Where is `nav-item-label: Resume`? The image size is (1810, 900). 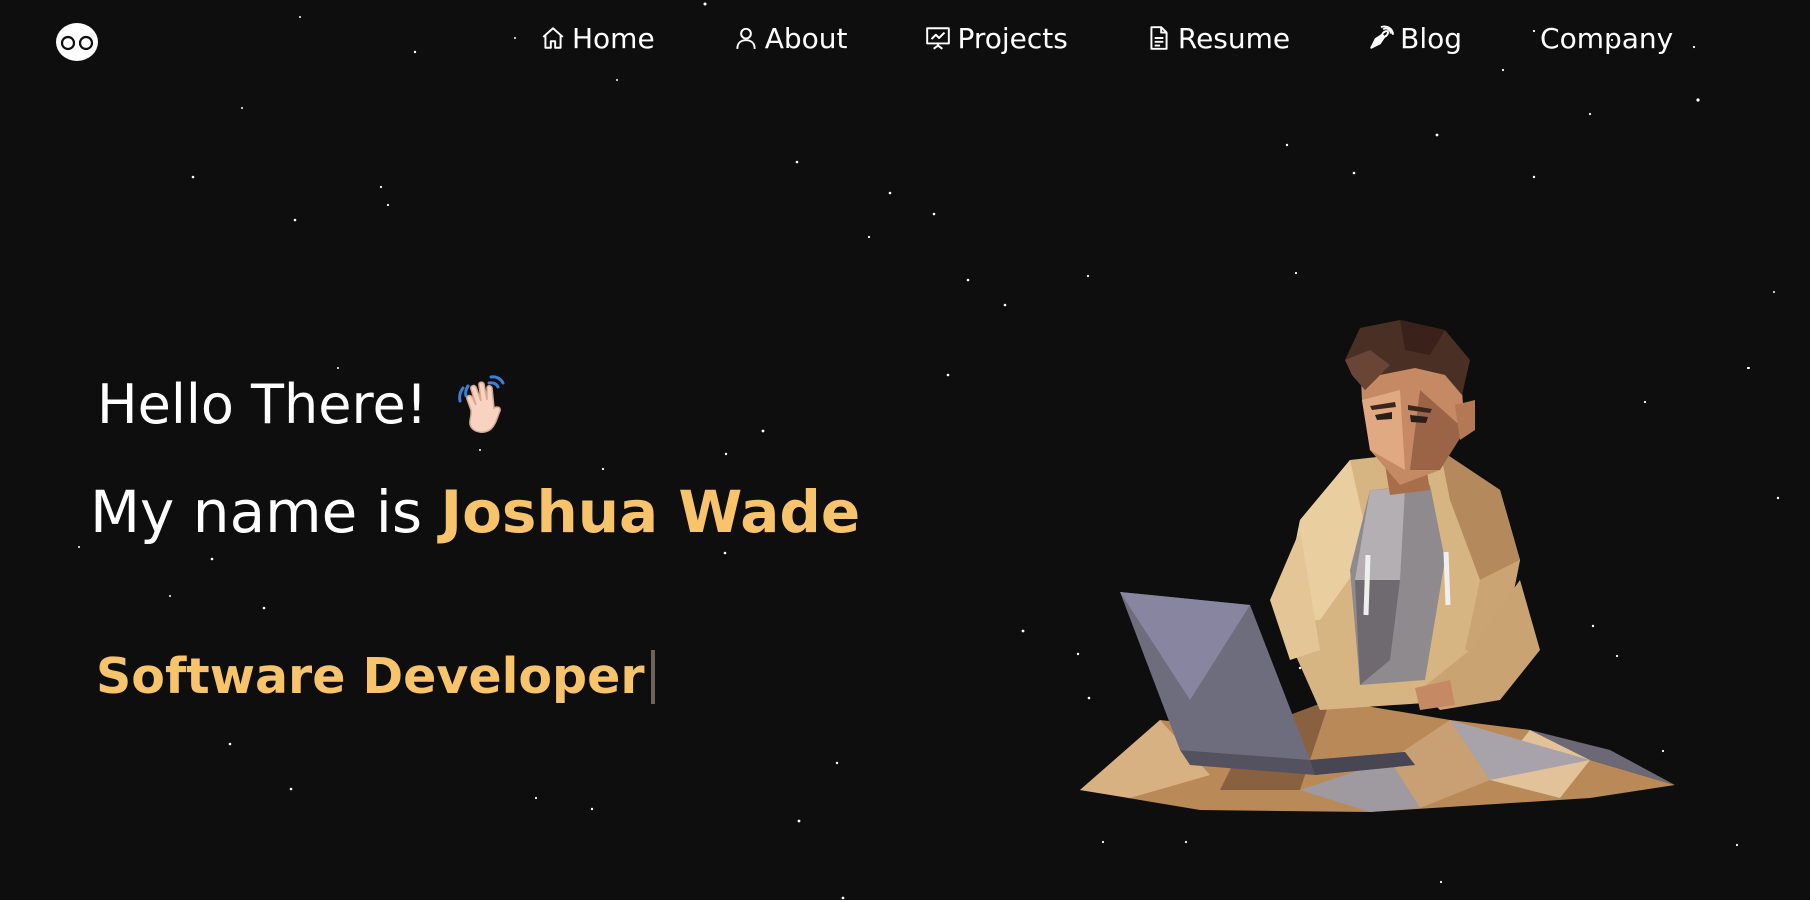
nav-item-label: Resume is located at coordinates (1234, 38).